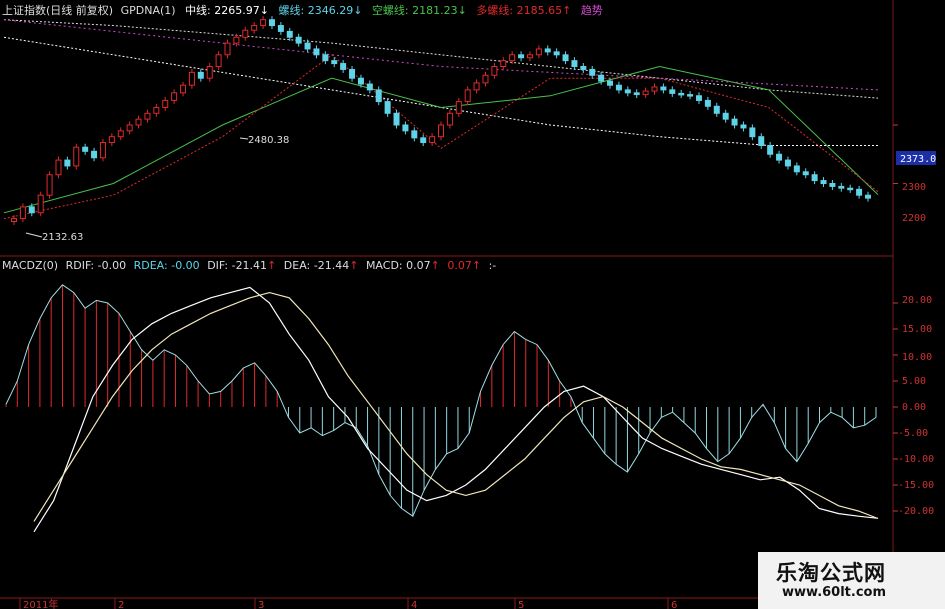 Image resolution: width=945 pixels, height=609 pixels. I want to click on dea-legend: DEA: -21.44↑, so click(321, 265).